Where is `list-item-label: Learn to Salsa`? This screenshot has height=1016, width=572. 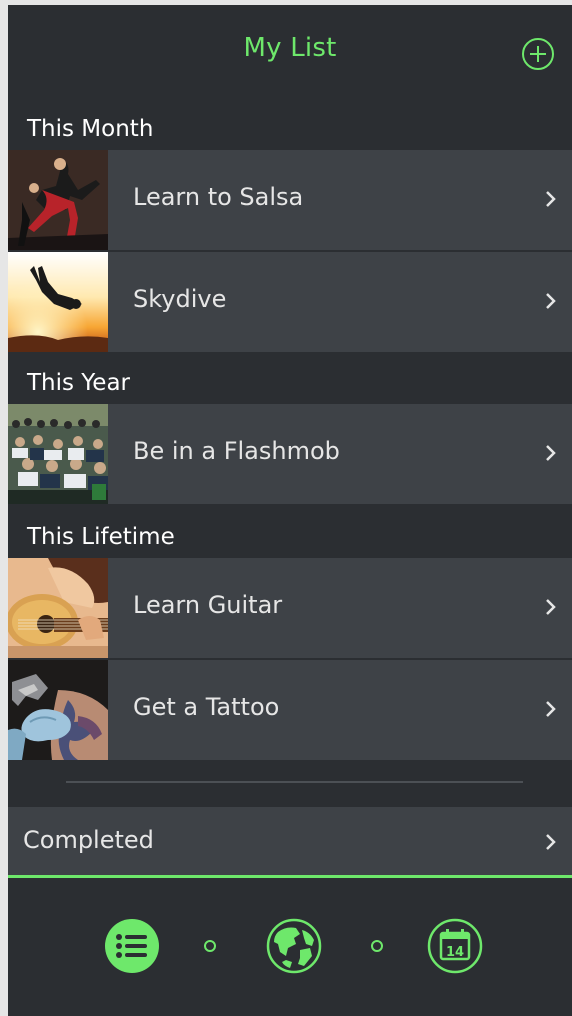
list-item-label: Learn to Salsa is located at coordinates (218, 197).